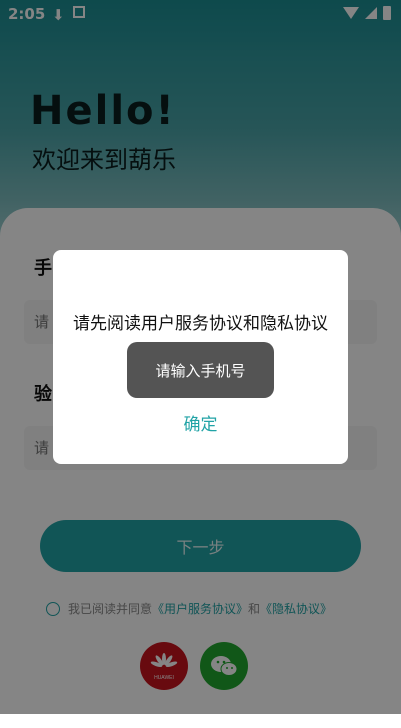  What do you see at coordinates (200, 370) in the screenshot?
I see `toast-message: 请输入手机号` at bounding box center [200, 370].